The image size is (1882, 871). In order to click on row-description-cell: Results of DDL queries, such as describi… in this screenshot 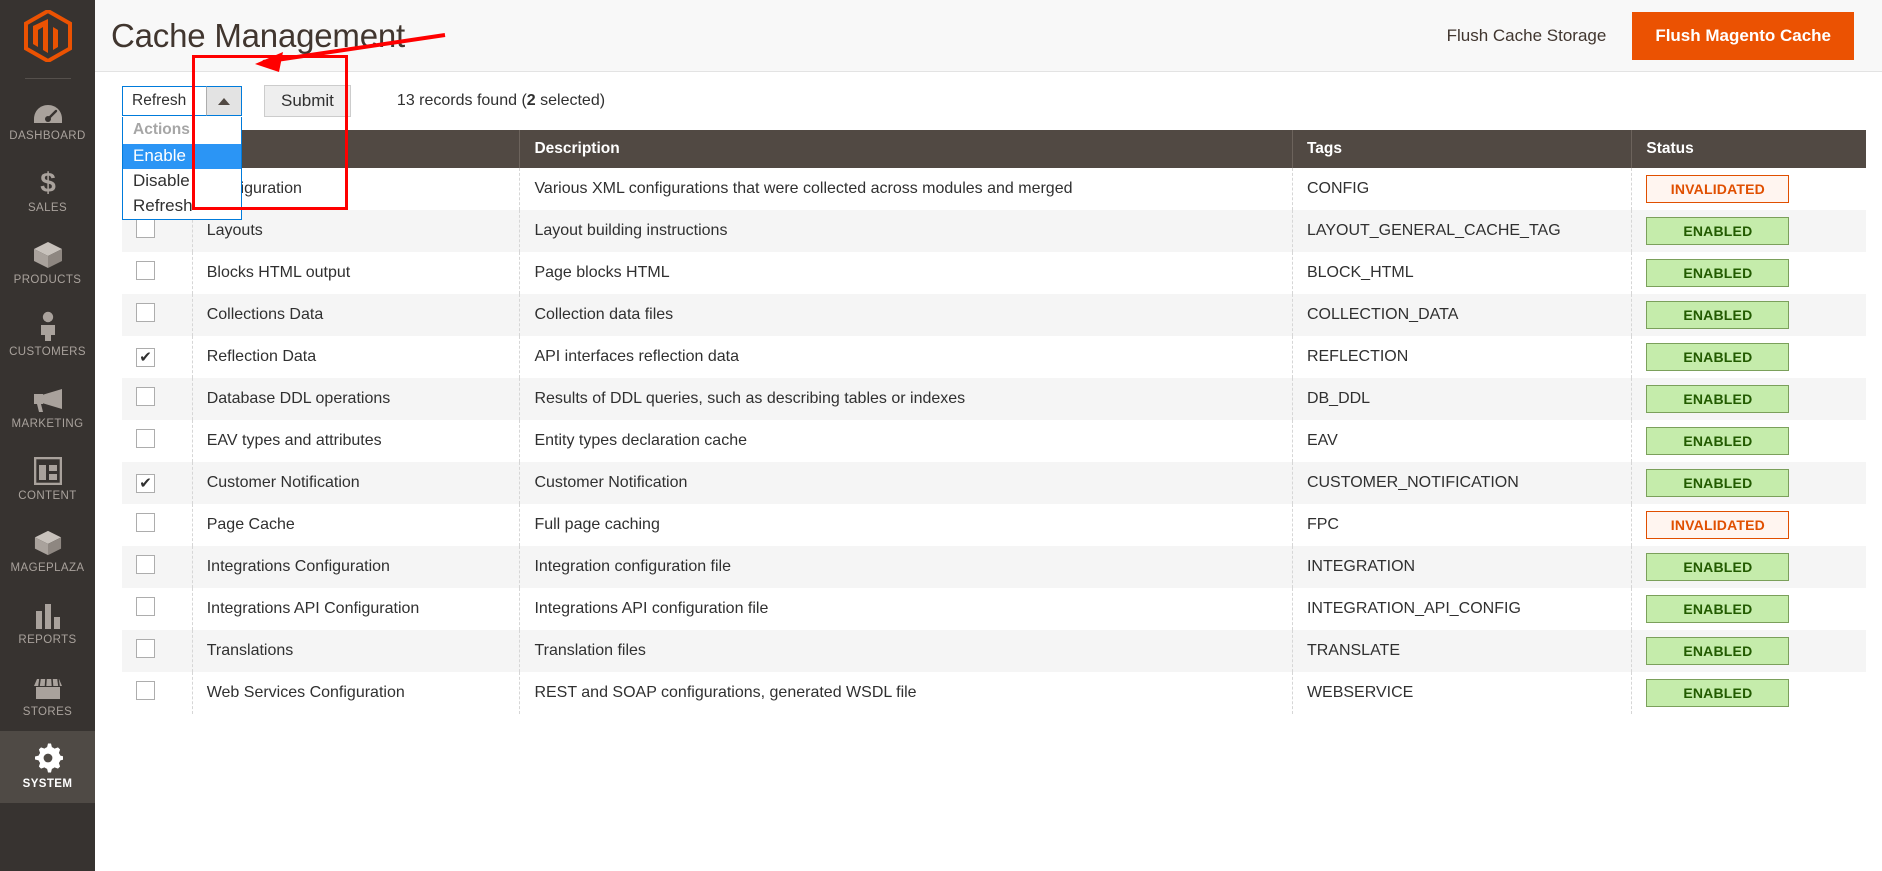, I will do `click(906, 399)`.